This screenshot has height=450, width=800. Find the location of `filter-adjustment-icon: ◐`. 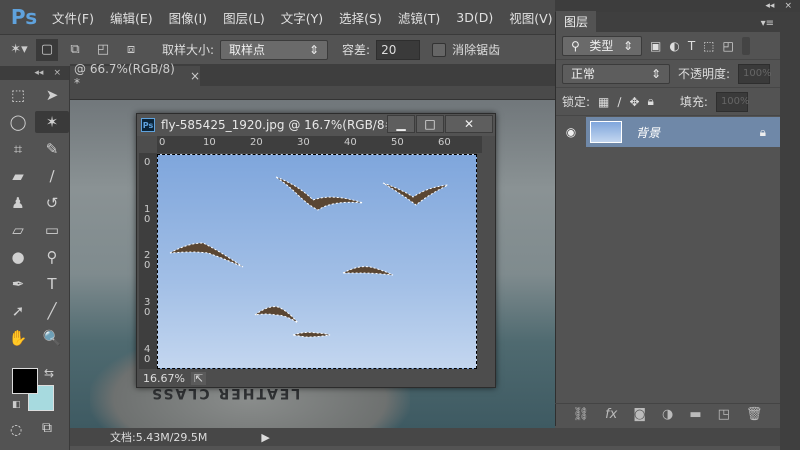

filter-adjustment-icon: ◐ is located at coordinates (674, 46).